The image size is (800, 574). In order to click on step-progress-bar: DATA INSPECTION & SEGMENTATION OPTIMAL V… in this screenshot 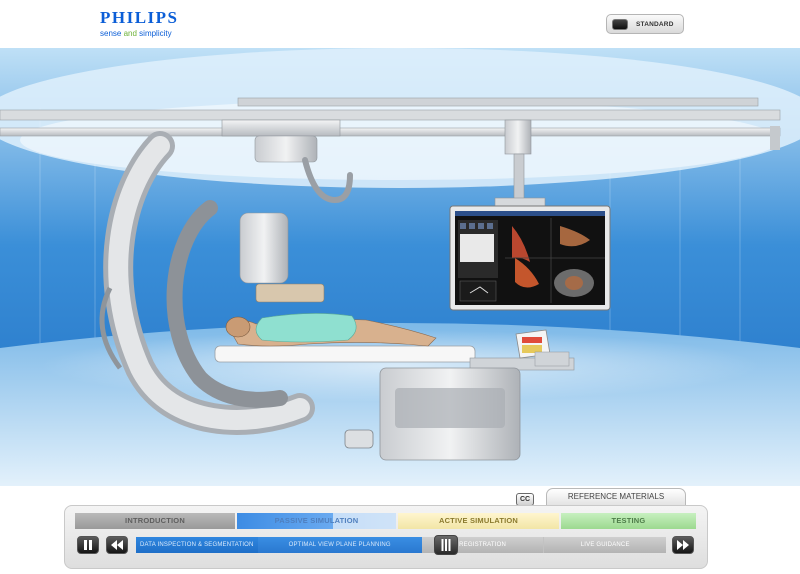, I will do `click(401, 545)`.